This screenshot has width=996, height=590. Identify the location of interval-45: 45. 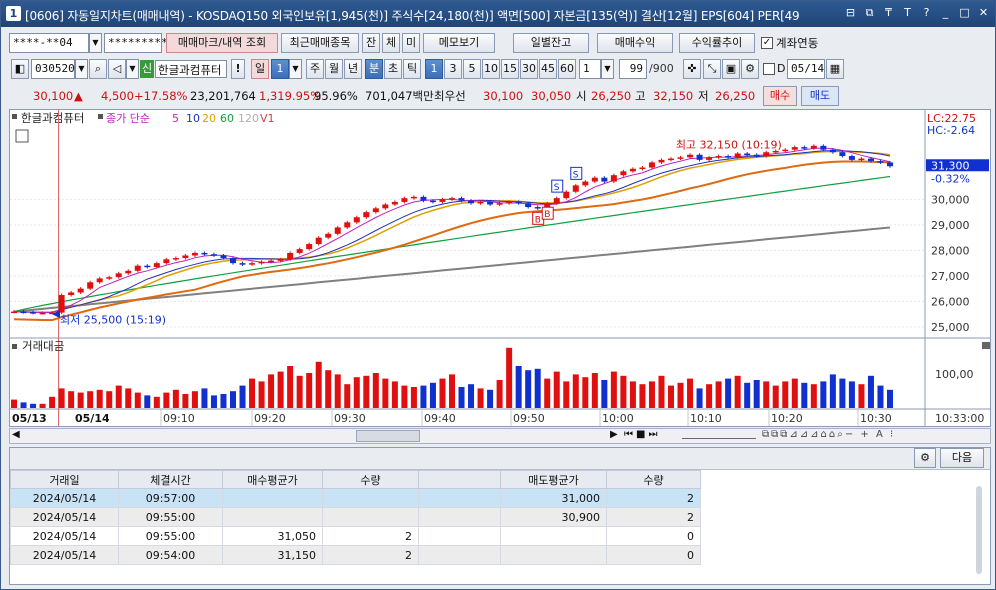
(548, 69).